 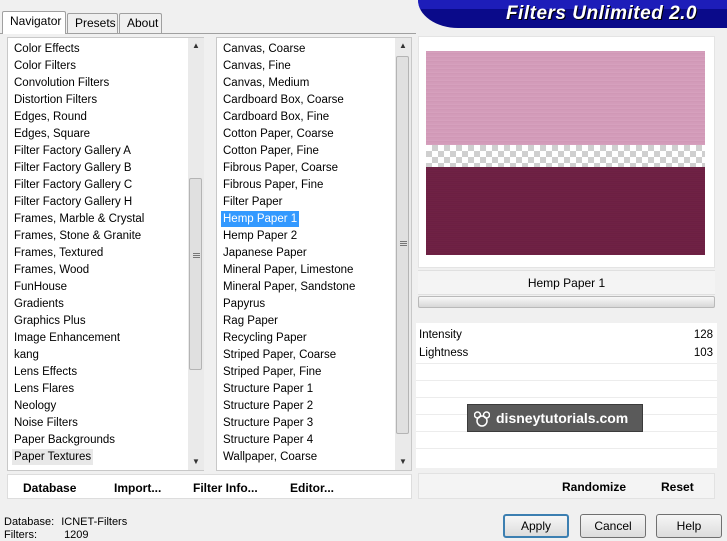 What do you see at coordinates (288, 270) in the screenshot?
I see `filter-item: Mineral Paper, Limestone` at bounding box center [288, 270].